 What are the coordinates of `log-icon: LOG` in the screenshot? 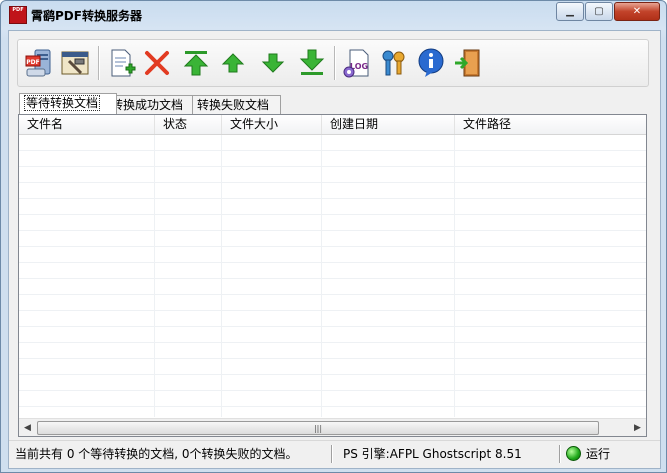 It's located at (356, 63).